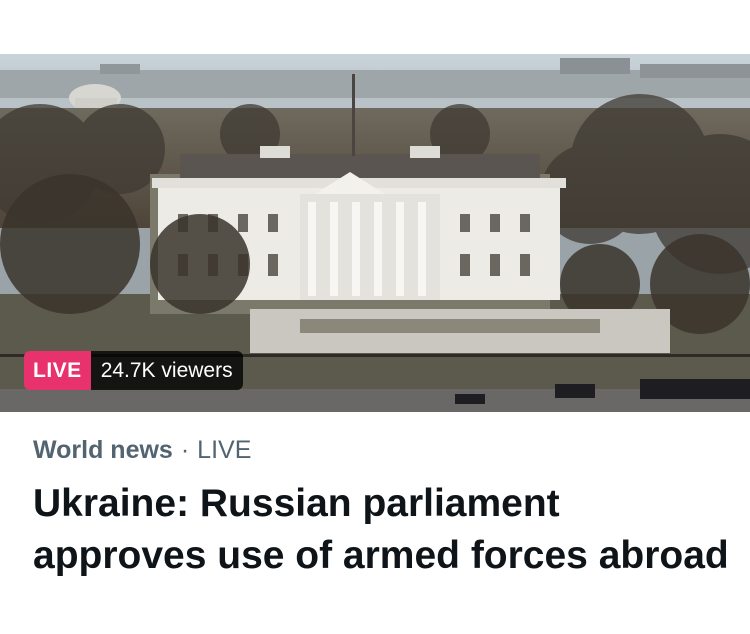 Image resolution: width=750 pixels, height=634 pixels. Describe the element at coordinates (57, 370) in the screenshot. I see `live-label: LIVE` at that location.